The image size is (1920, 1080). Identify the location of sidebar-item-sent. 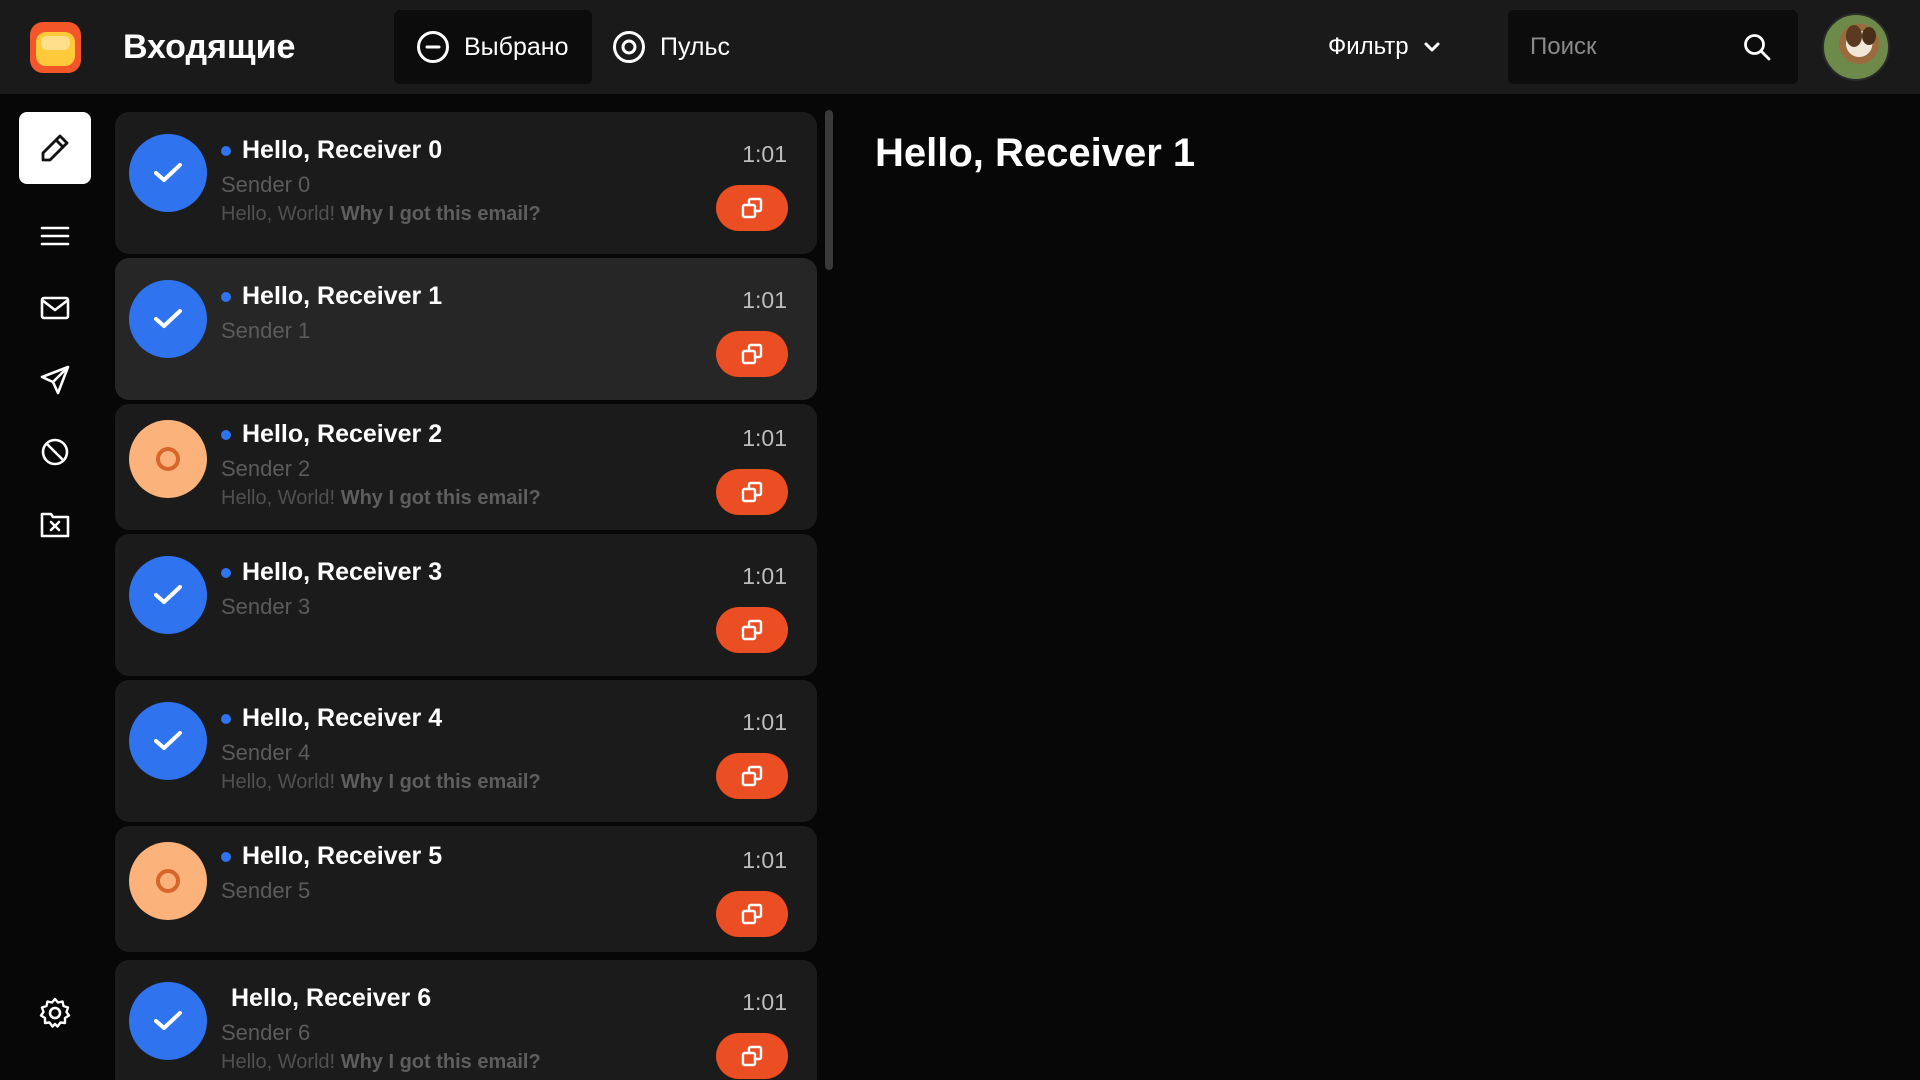
(55, 380).